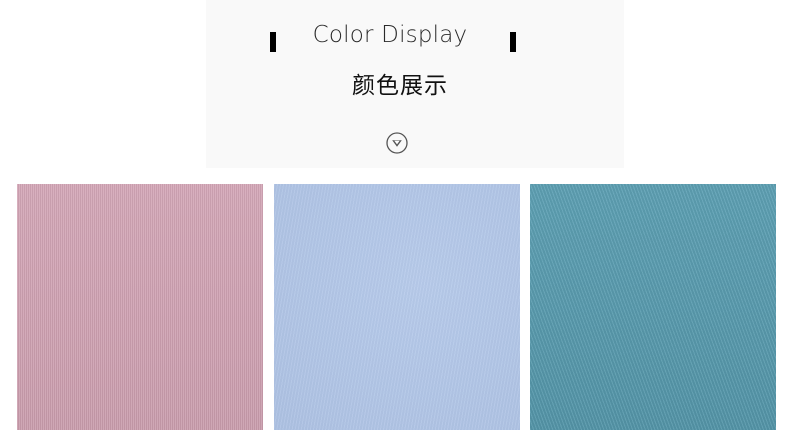  Describe the element at coordinates (273, 42) in the screenshot. I see `title-bar-left` at that location.